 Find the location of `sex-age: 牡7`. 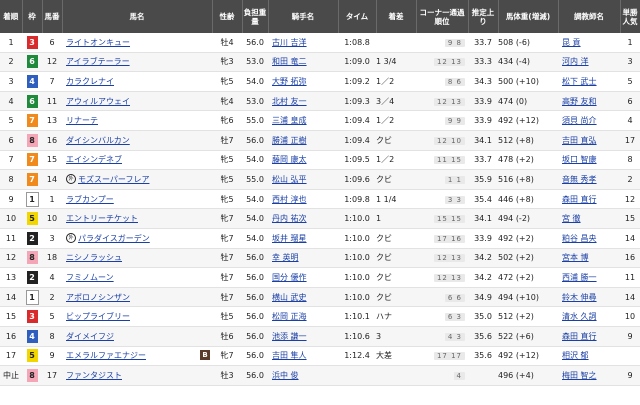

sex-age: 牡7 is located at coordinates (227, 140).